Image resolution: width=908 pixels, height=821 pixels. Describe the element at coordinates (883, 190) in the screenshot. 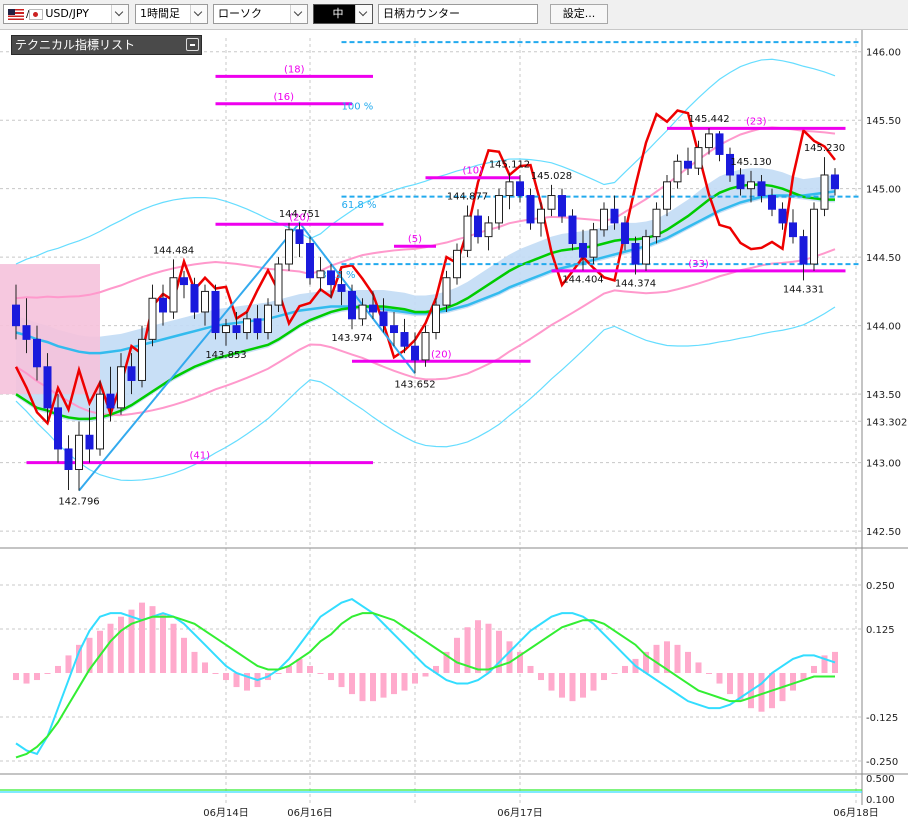

I see `y-tick-label: 145.00` at that location.